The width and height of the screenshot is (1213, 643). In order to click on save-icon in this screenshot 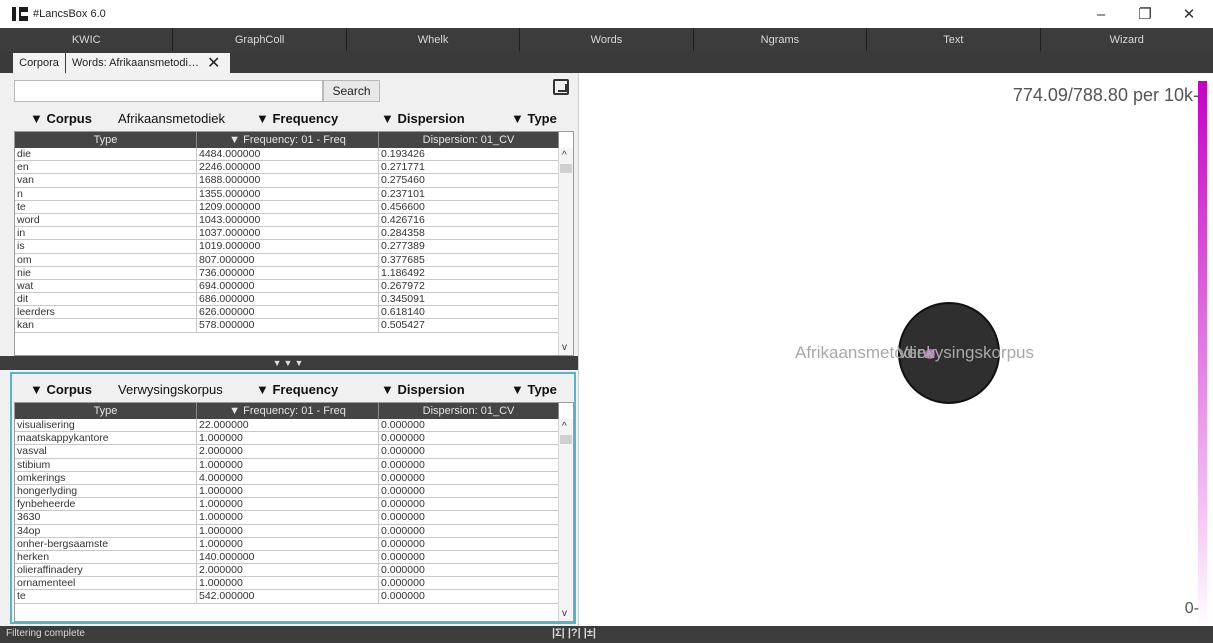, I will do `click(561, 87)`.